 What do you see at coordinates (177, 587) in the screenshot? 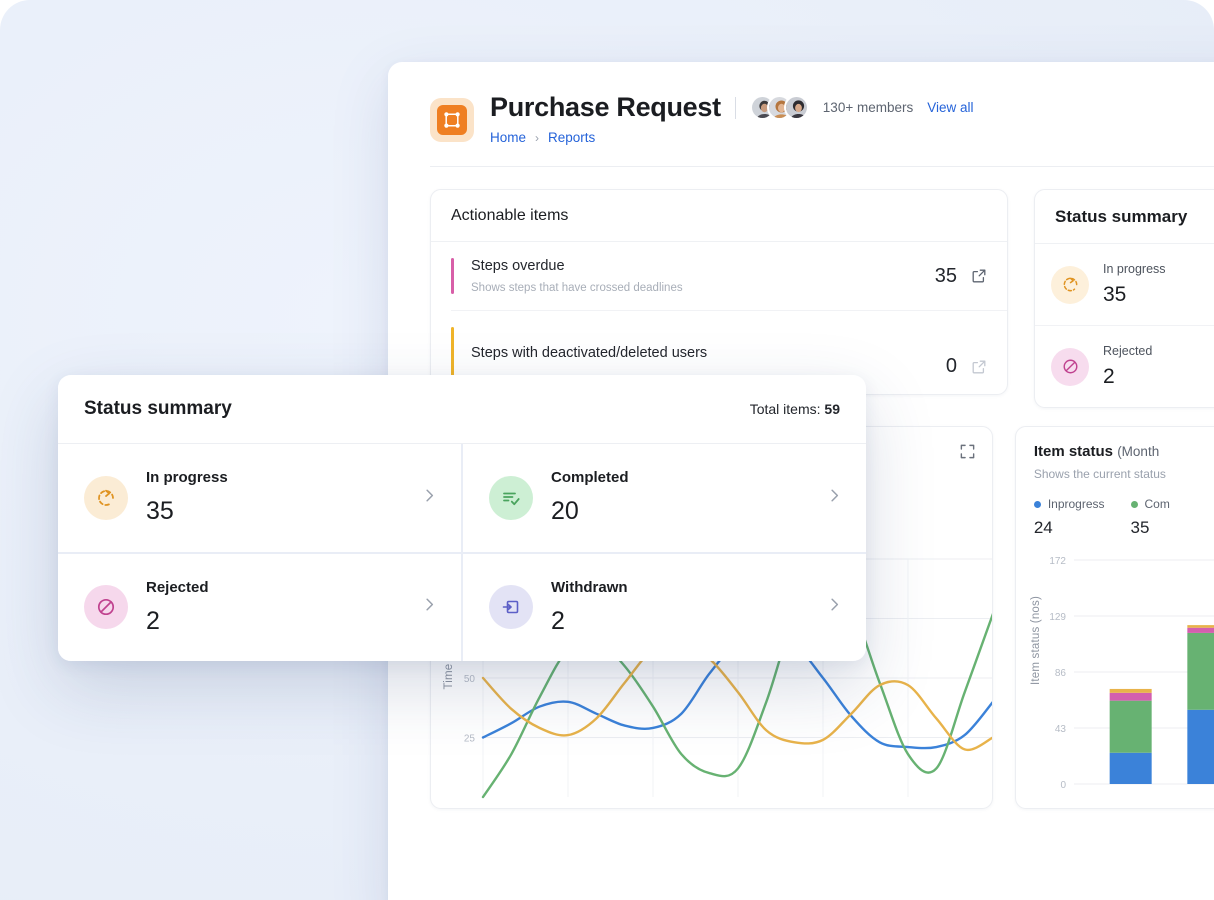
I see `status-card-label: Rejected` at bounding box center [177, 587].